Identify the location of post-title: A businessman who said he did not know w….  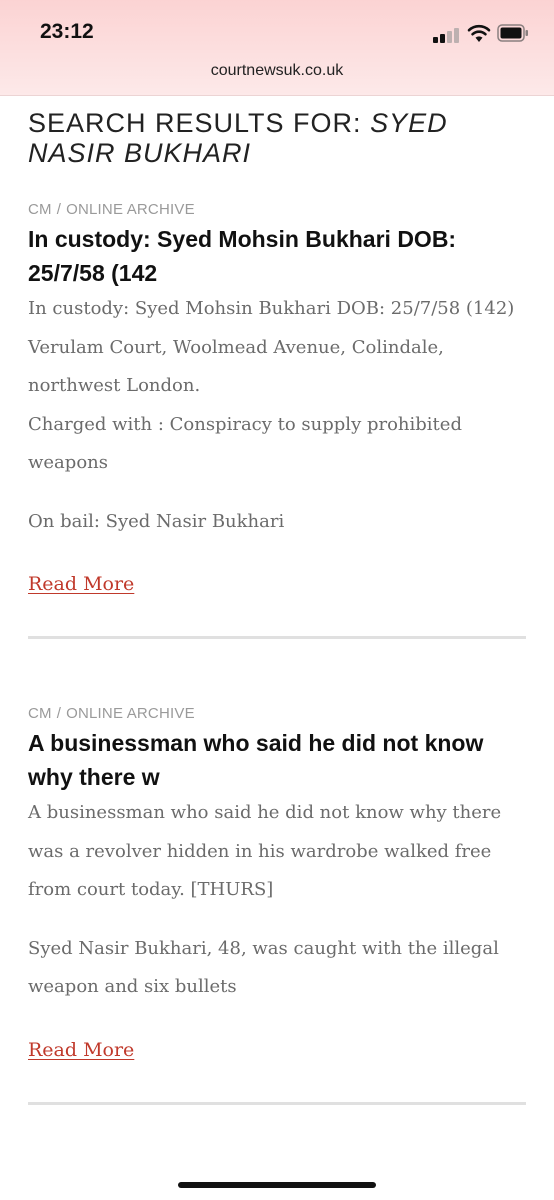
(278, 760).